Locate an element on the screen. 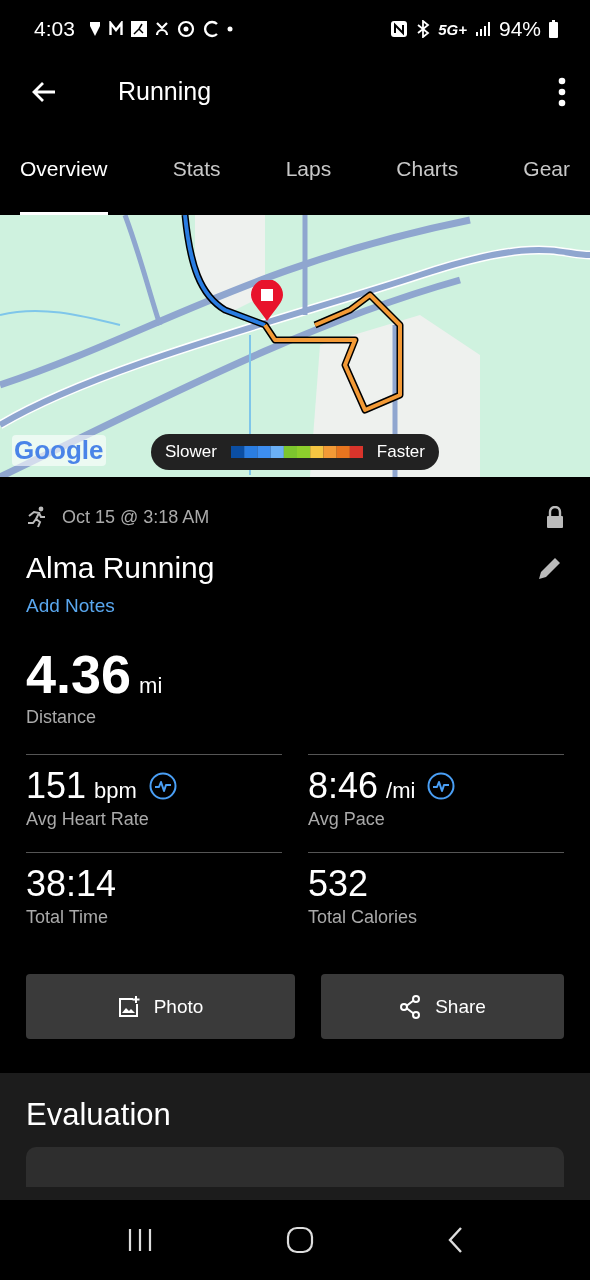 Image resolution: width=590 pixels, height=1280 pixels. map-pin-icon is located at coordinates (267, 301).